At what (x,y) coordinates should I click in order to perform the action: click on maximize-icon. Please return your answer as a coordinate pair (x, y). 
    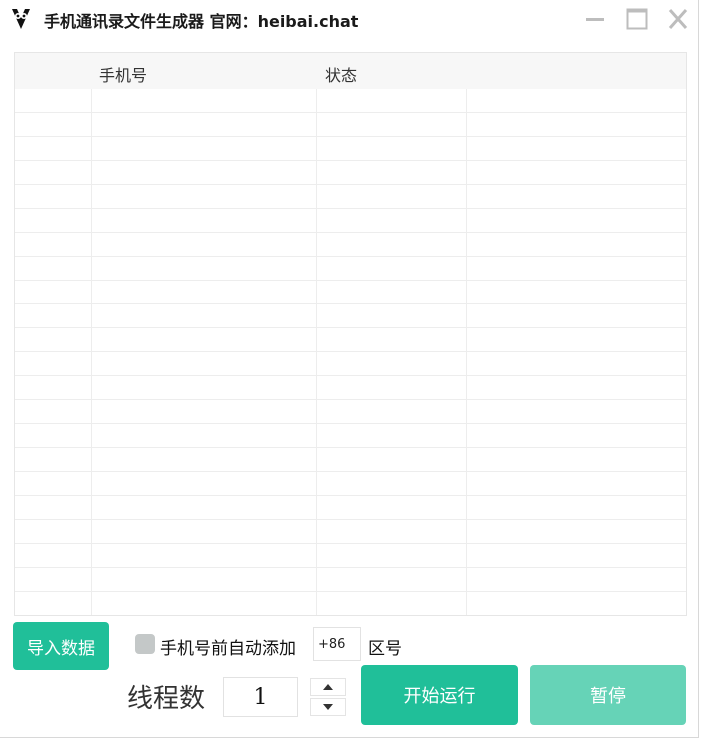
    Looking at the image, I should click on (637, 19).